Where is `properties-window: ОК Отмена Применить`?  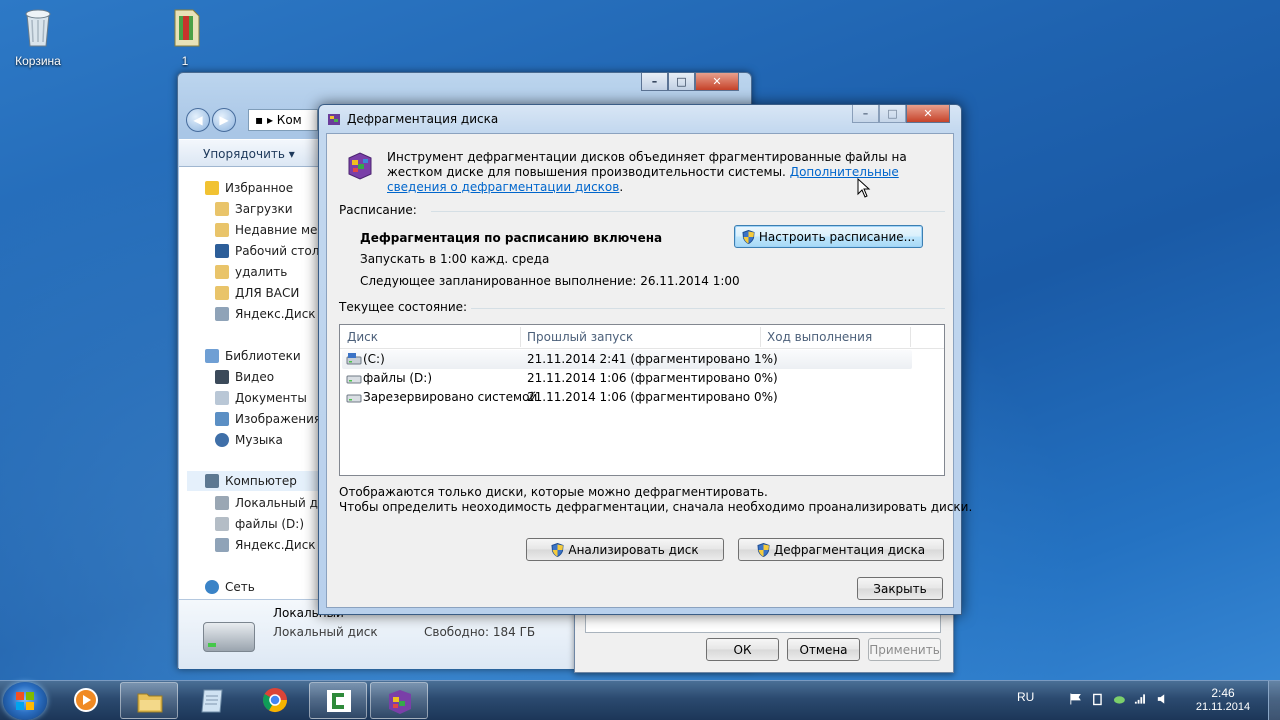
properties-window: ОК Отмена Применить is located at coordinates (764, 639).